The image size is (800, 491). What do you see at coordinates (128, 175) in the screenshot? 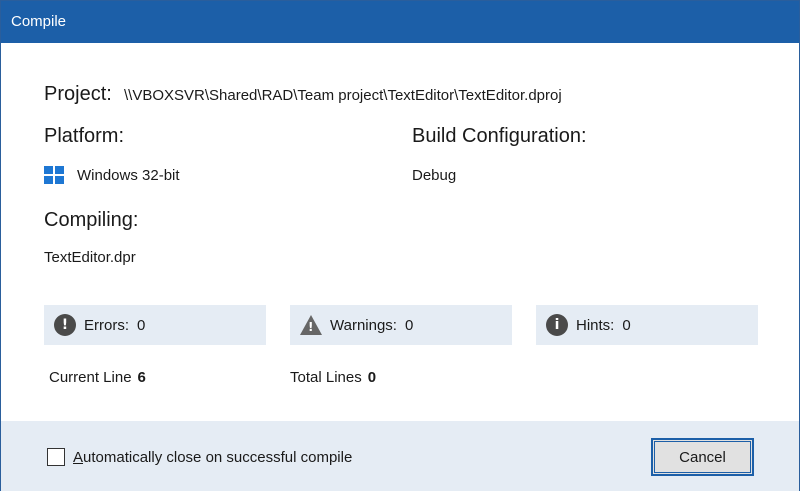
I see `platform-value: Windows 32-bit` at bounding box center [128, 175].